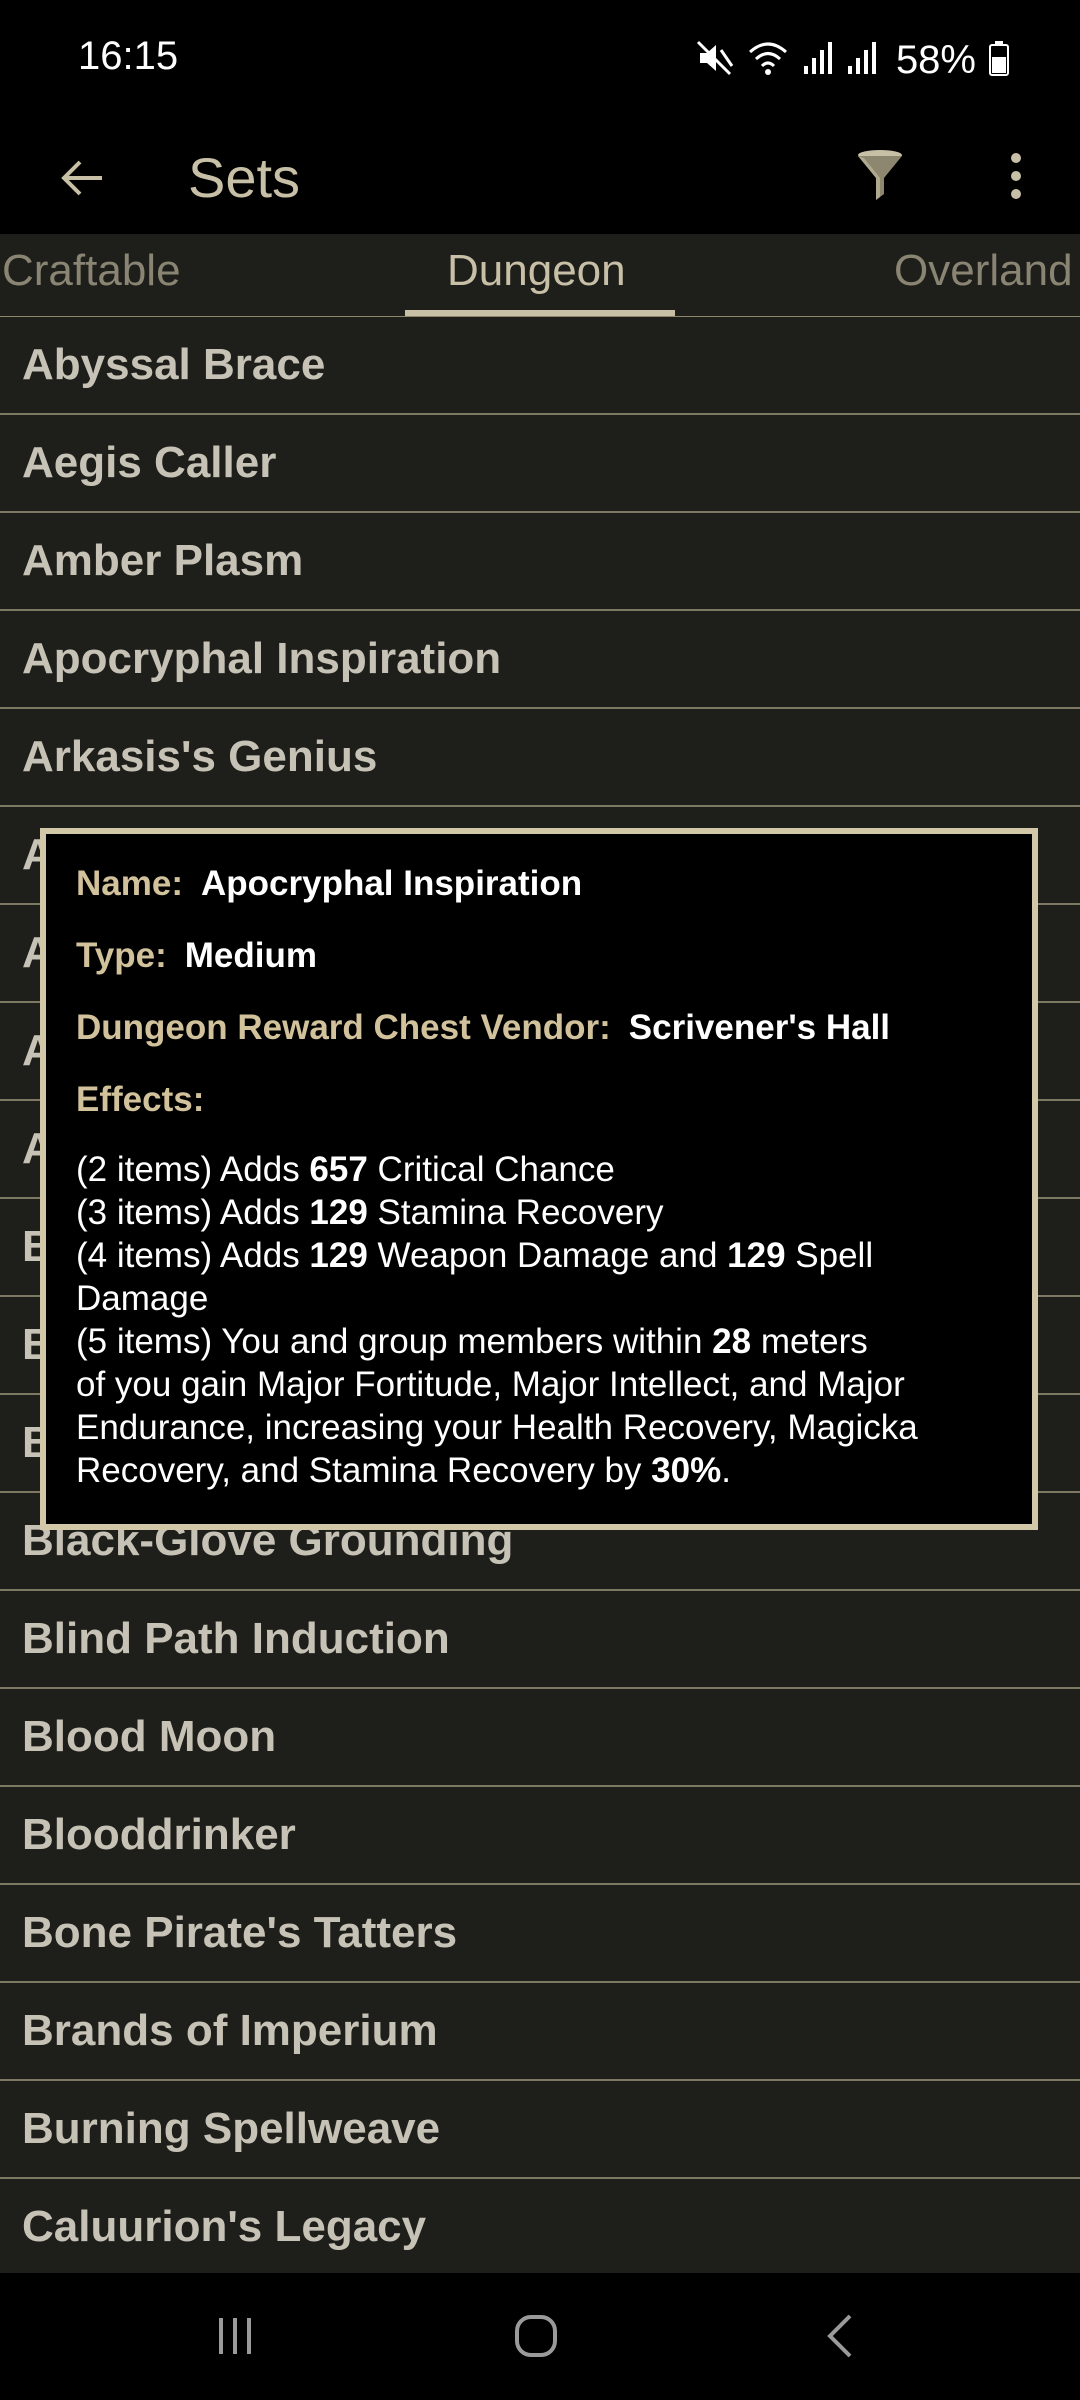 This screenshot has width=1080, height=2400. I want to click on arrow-left-icon, so click(81, 178).